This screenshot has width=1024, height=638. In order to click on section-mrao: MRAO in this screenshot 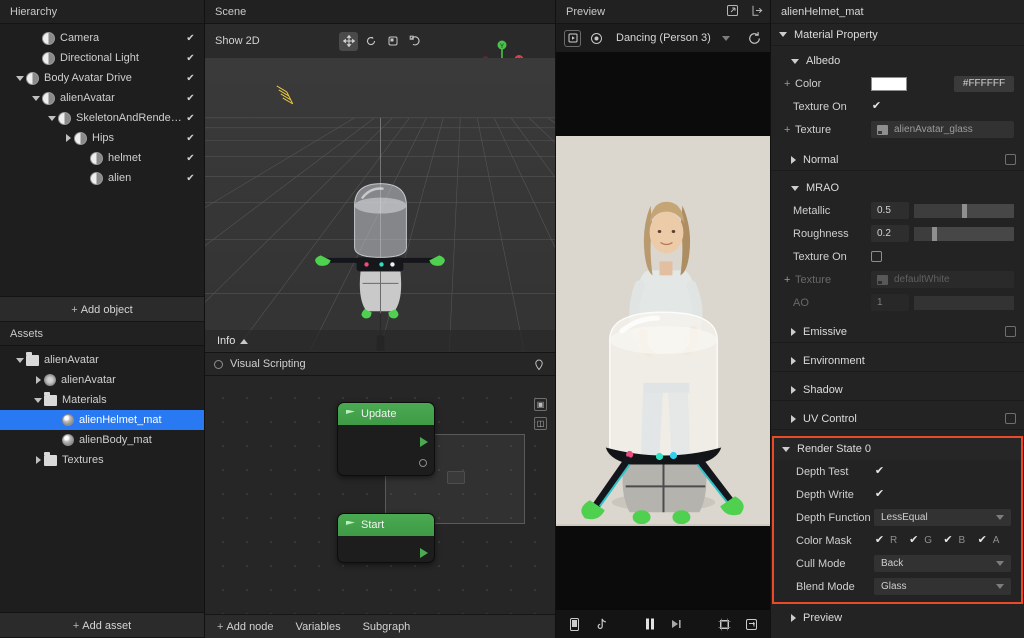, I will do `click(897, 188)`.